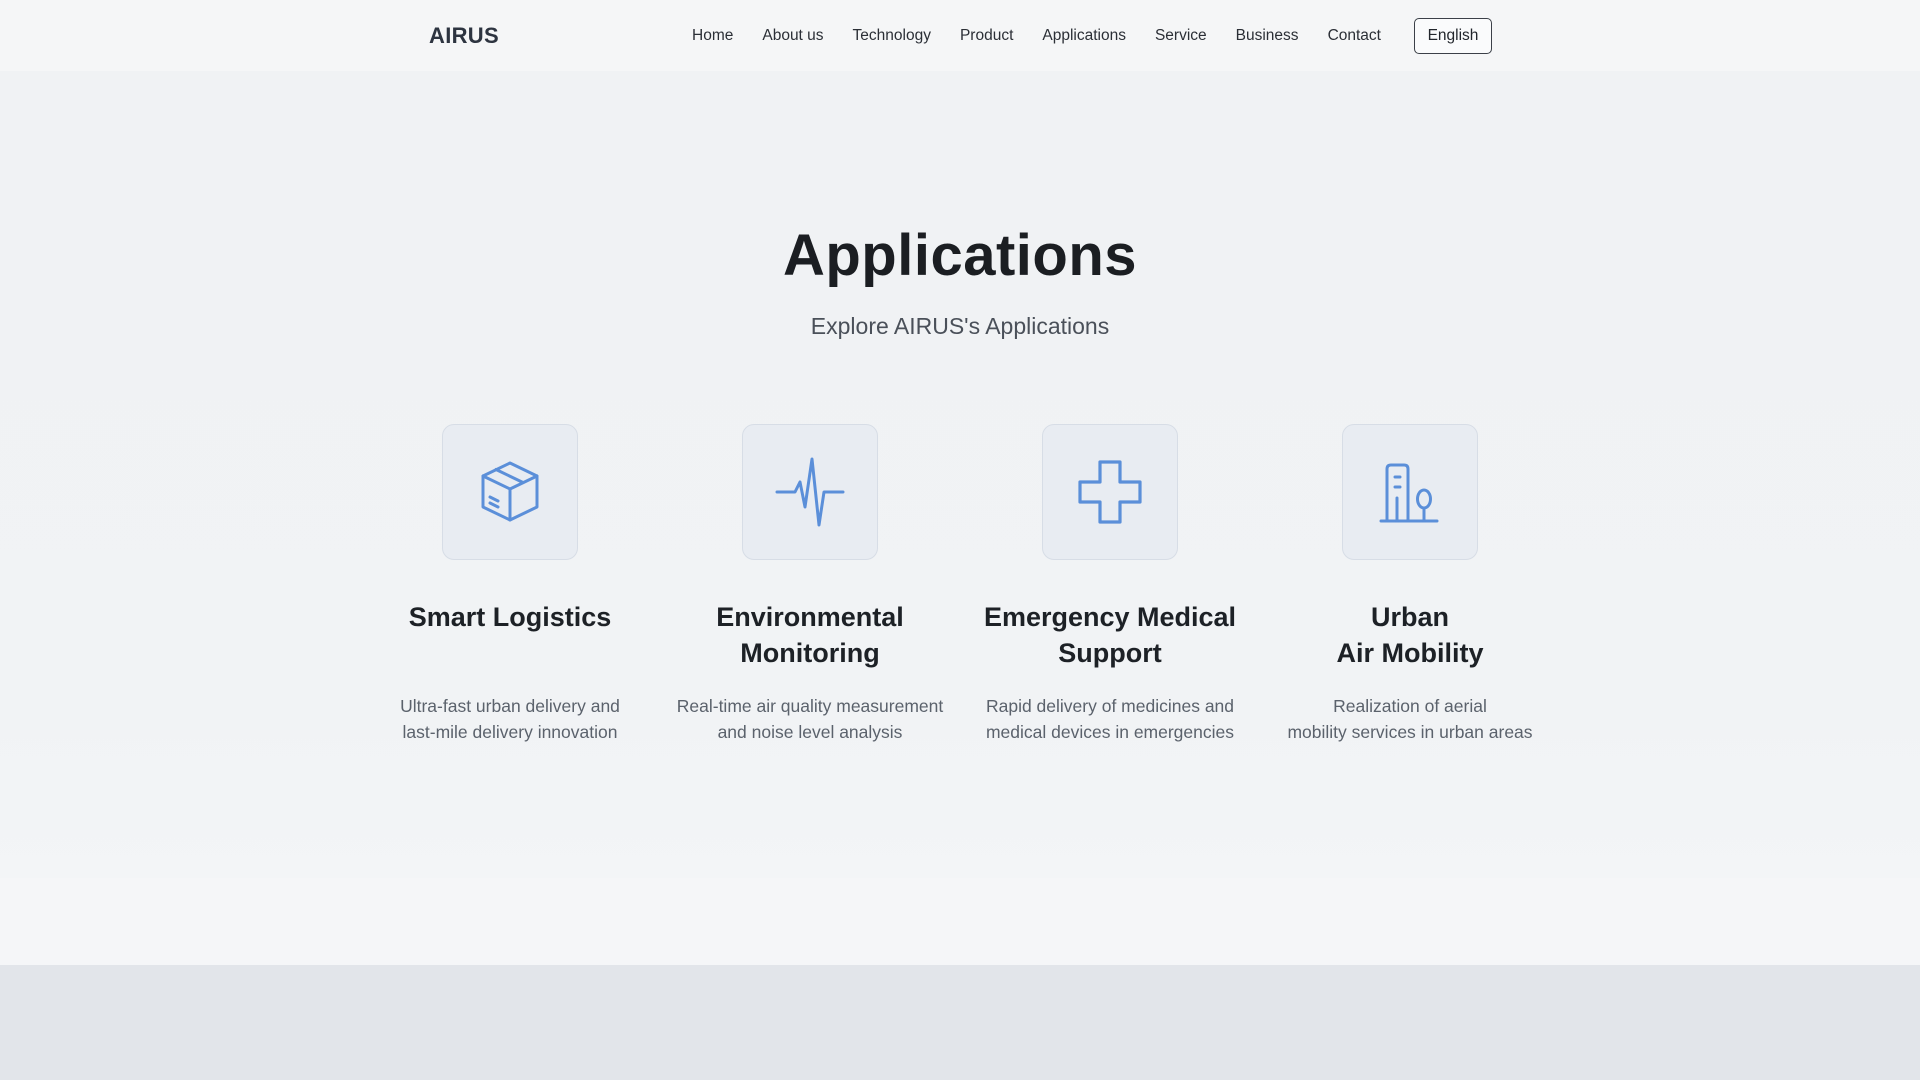 This screenshot has height=1080, width=1920. I want to click on card-desc-line: Ultra-fast urban delivery and, so click(510, 706).